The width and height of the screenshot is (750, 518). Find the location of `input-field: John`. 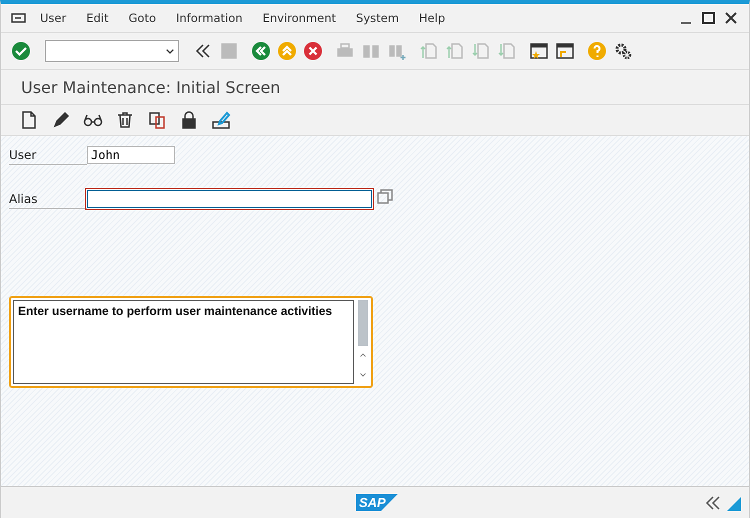

input-field: John is located at coordinates (131, 155).